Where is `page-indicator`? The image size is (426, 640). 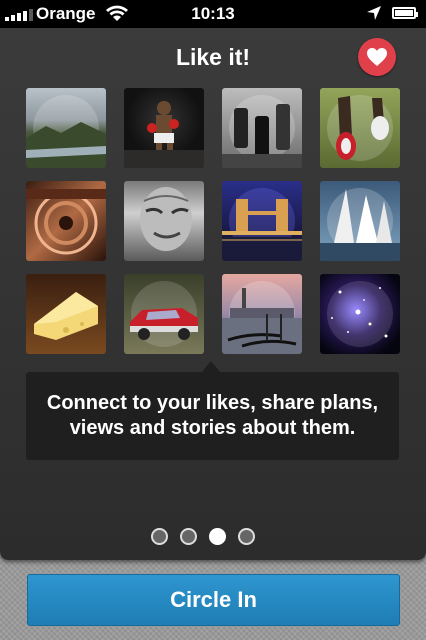 page-indicator is located at coordinates (203, 536).